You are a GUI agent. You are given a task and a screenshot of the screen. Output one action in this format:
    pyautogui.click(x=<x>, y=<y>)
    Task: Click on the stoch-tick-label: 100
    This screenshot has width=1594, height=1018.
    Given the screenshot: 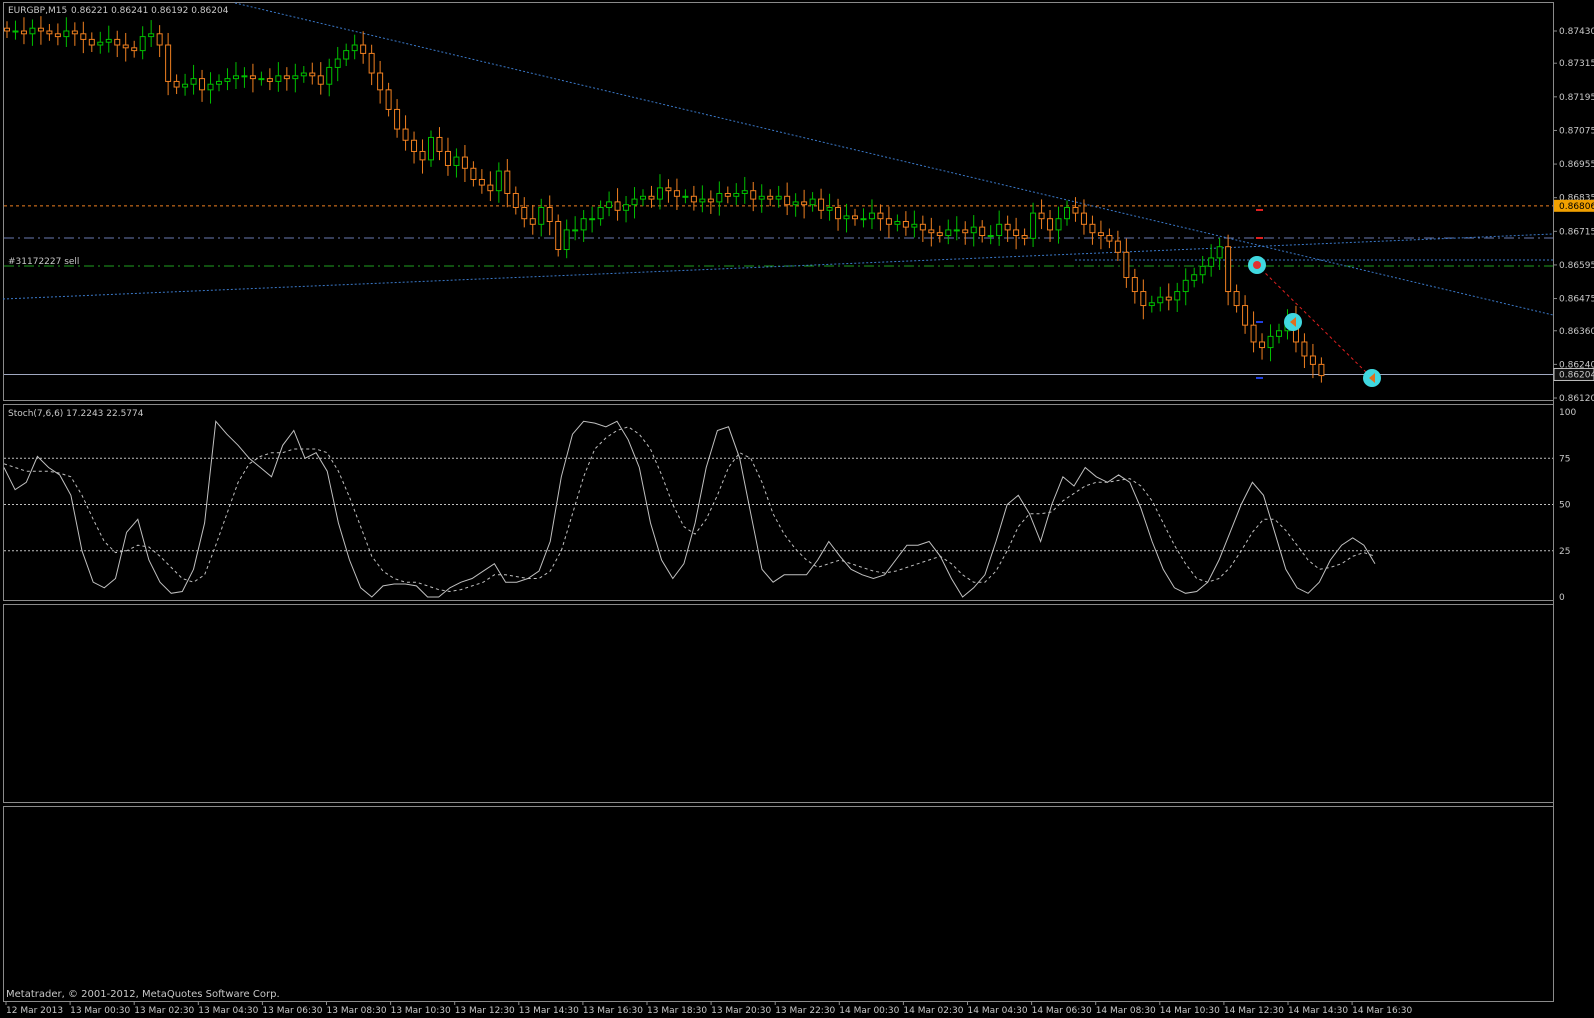 What is the action you would take?
    pyautogui.click(x=1567, y=413)
    